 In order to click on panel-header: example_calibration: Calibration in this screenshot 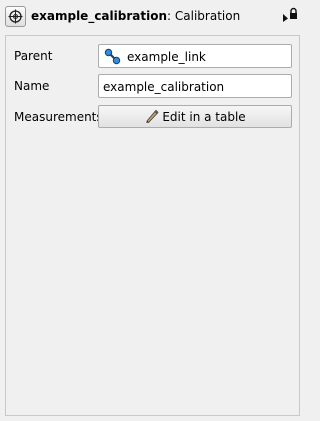, I will do `click(152, 17)`.